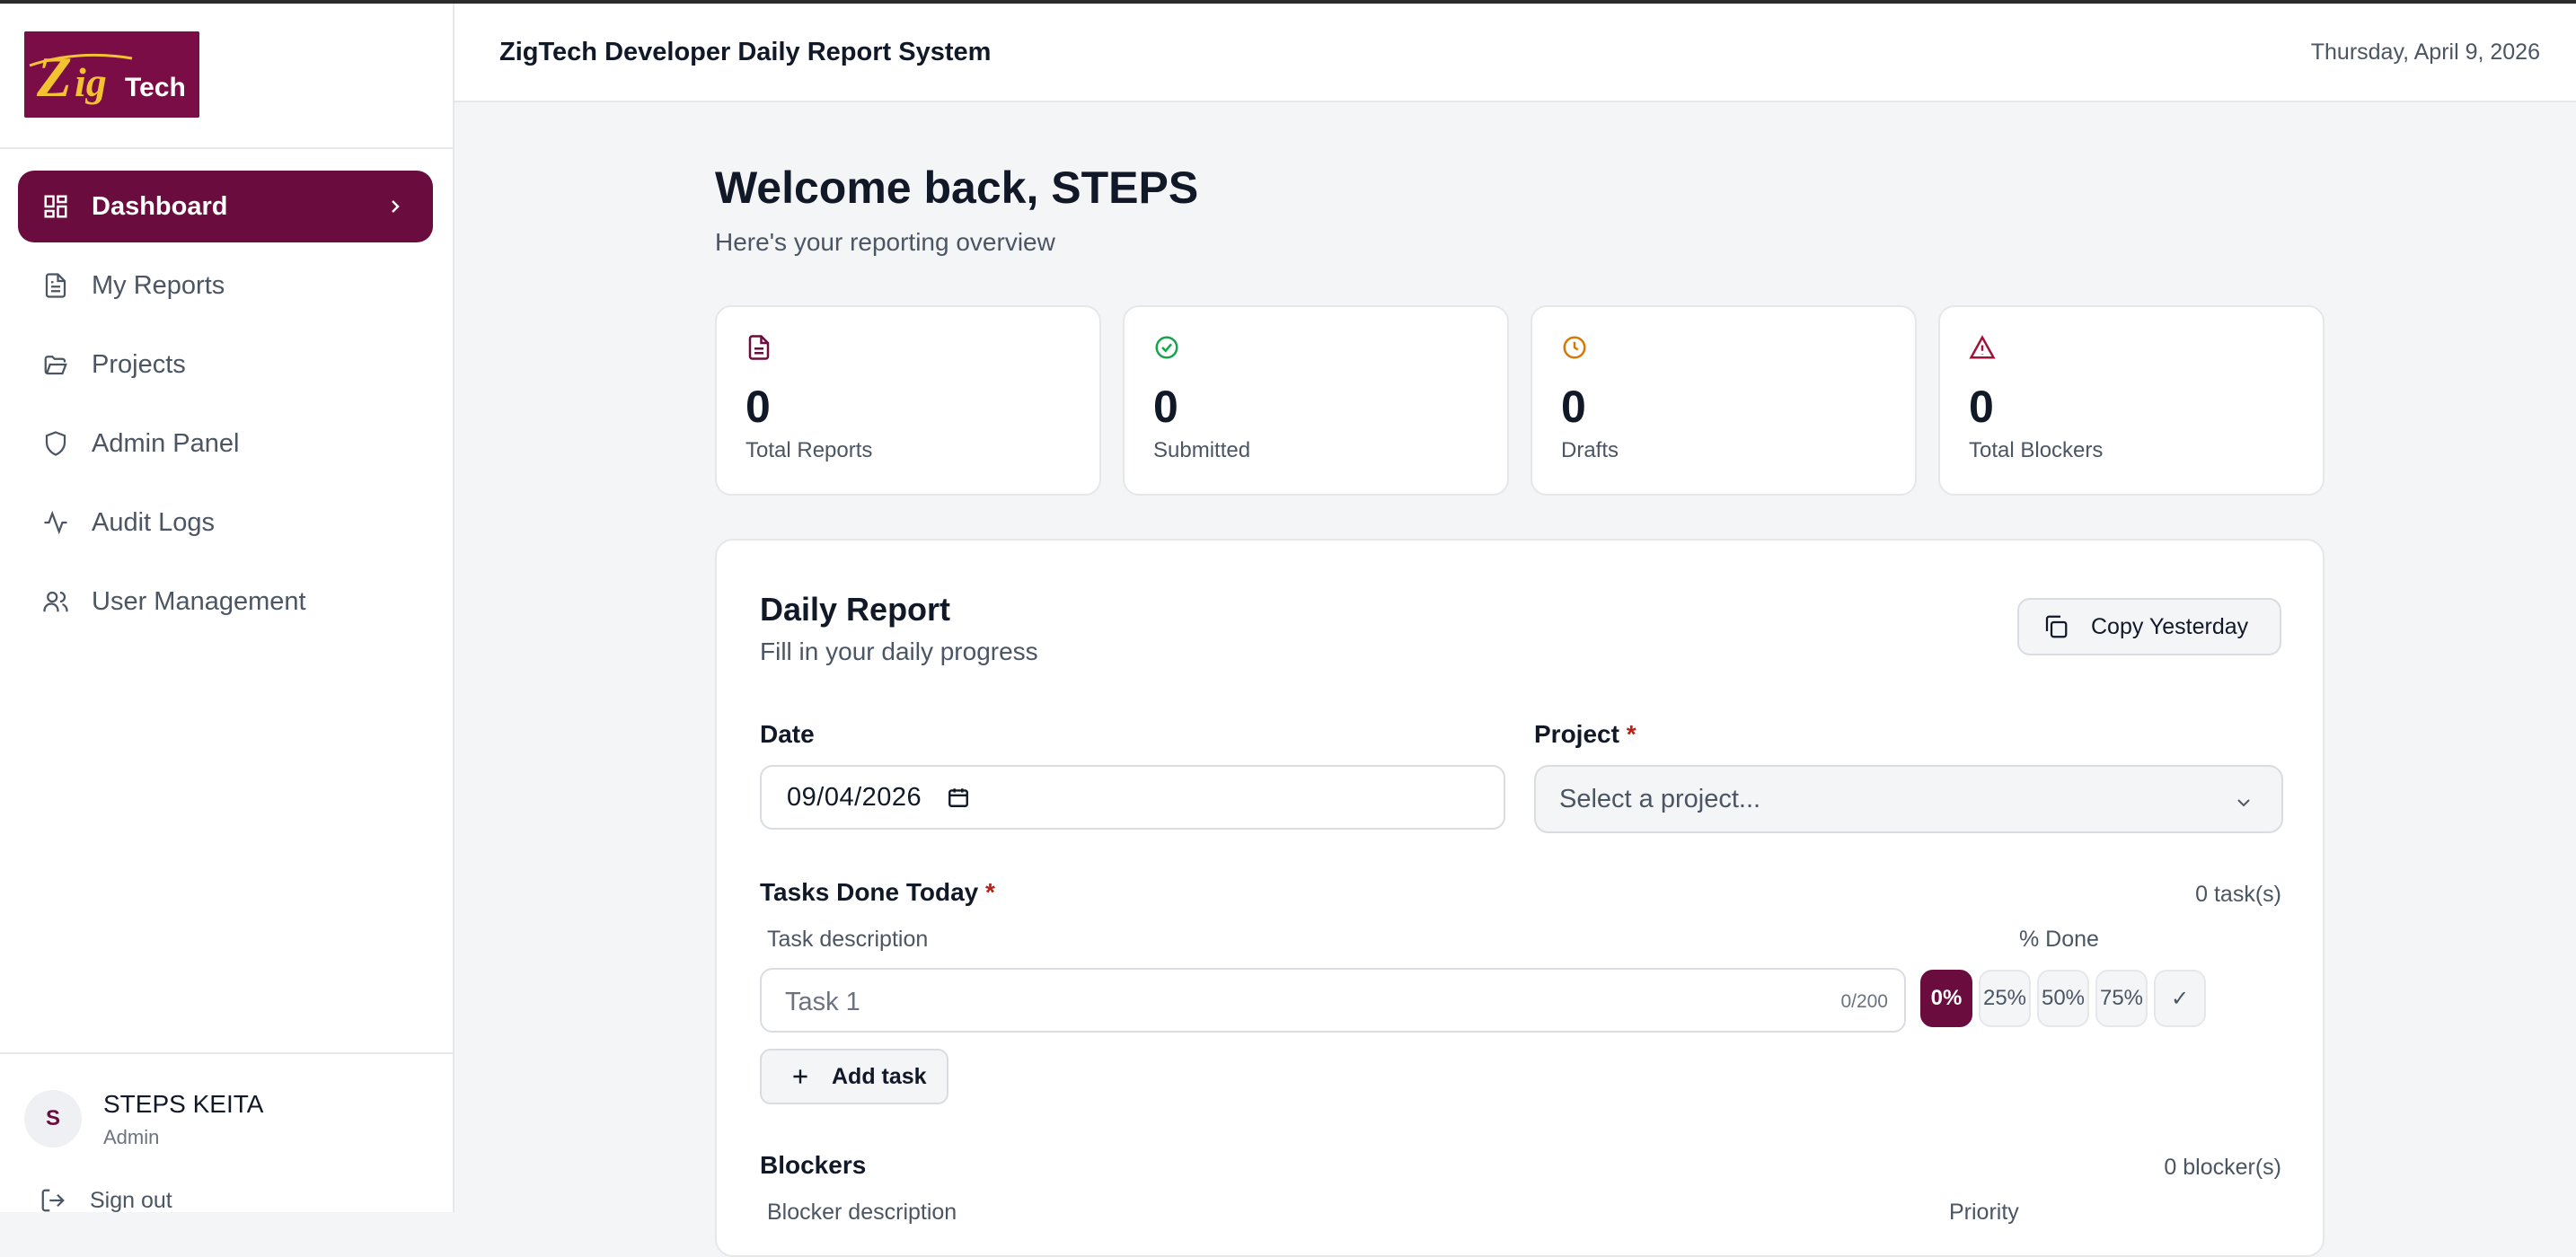 Image resolution: width=2576 pixels, height=1257 pixels. What do you see at coordinates (2180, 998) in the screenshot?
I see `pct-complete-button: ✓` at bounding box center [2180, 998].